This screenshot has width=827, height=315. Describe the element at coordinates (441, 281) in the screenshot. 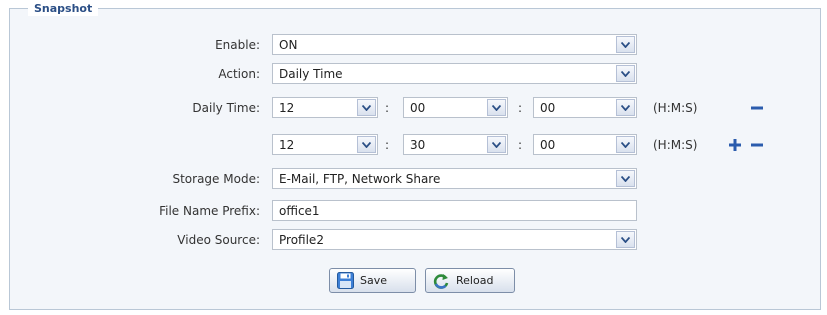

I see `refresh-icon` at that location.